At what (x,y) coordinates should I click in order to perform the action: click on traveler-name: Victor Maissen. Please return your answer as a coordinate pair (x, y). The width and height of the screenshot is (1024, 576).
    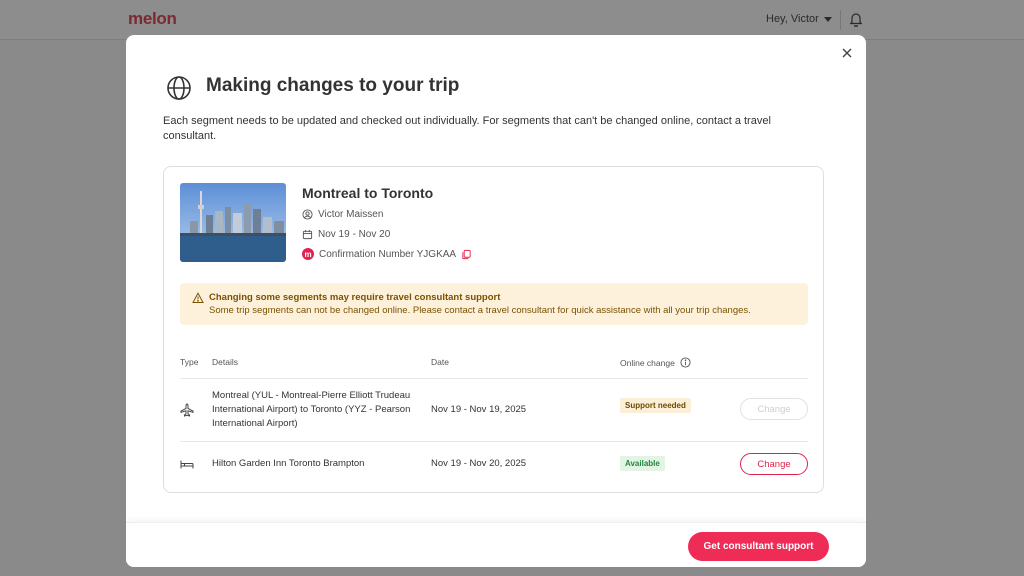
    Looking at the image, I should click on (351, 214).